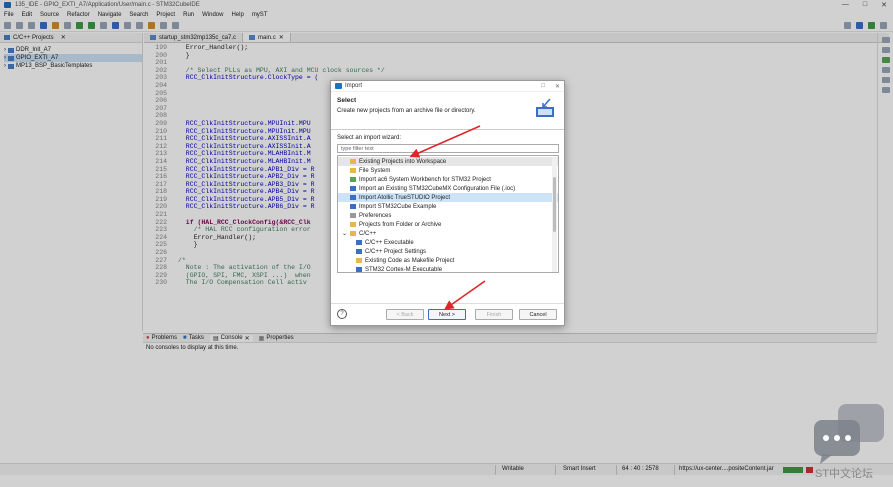 Image resolution: width=893 pixels, height=487 pixels. What do you see at coordinates (342, 314) in the screenshot?
I see `help-icon: ?` at bounding box center [342, 314].